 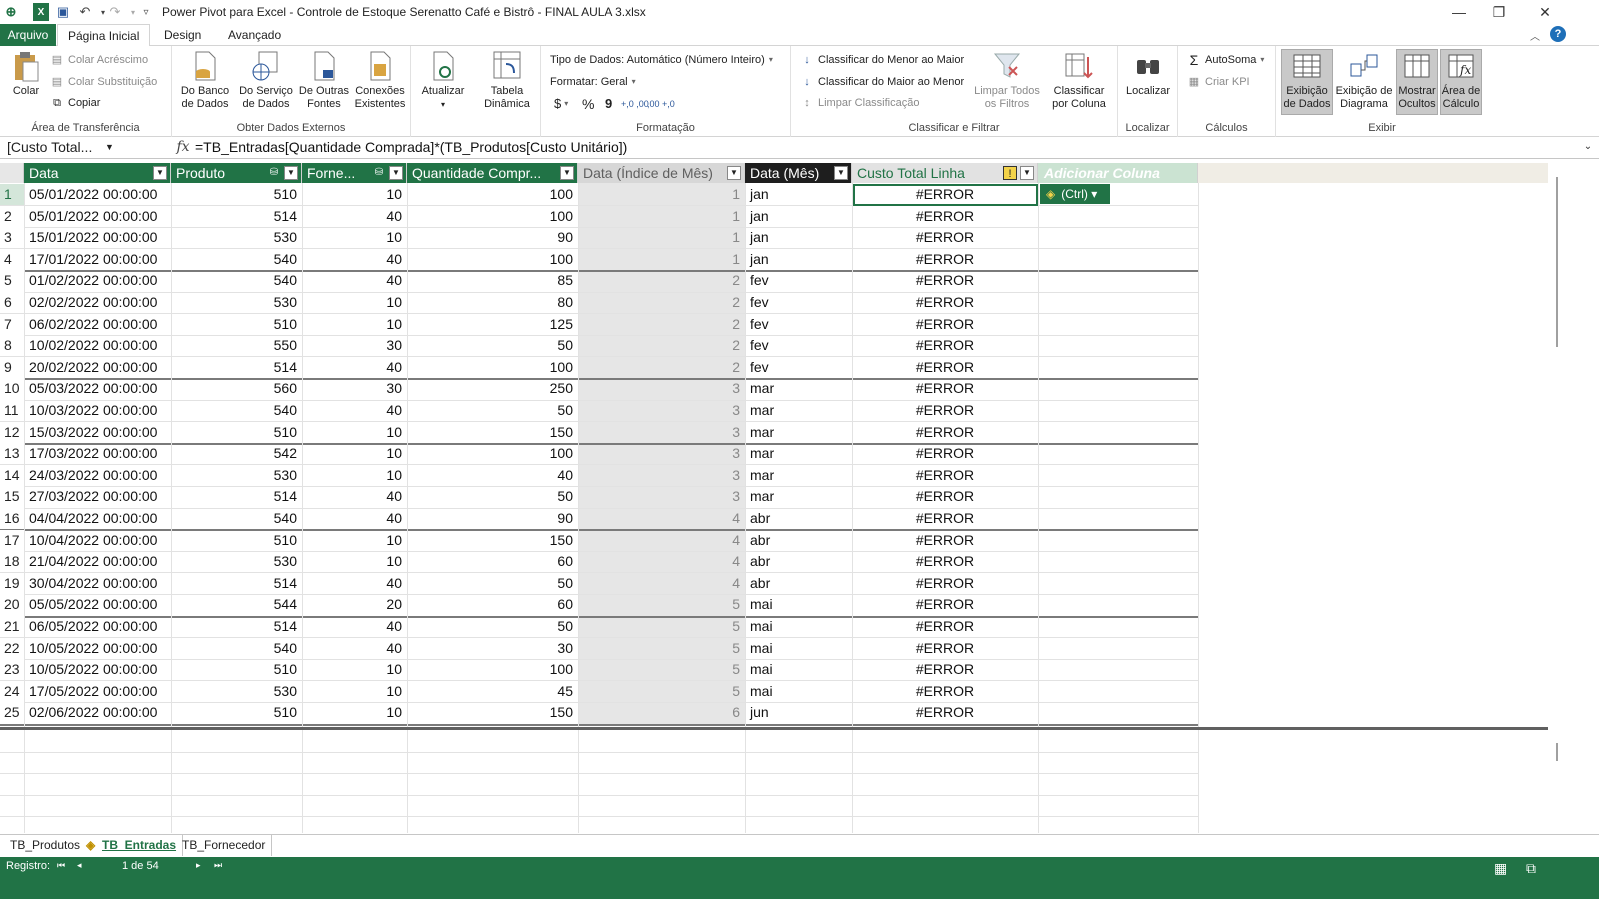 What do you see at coordinates (28, 35) in the screenshot?
I see `tab-arquivo: Arquivo` at bounding box center [28, 35].